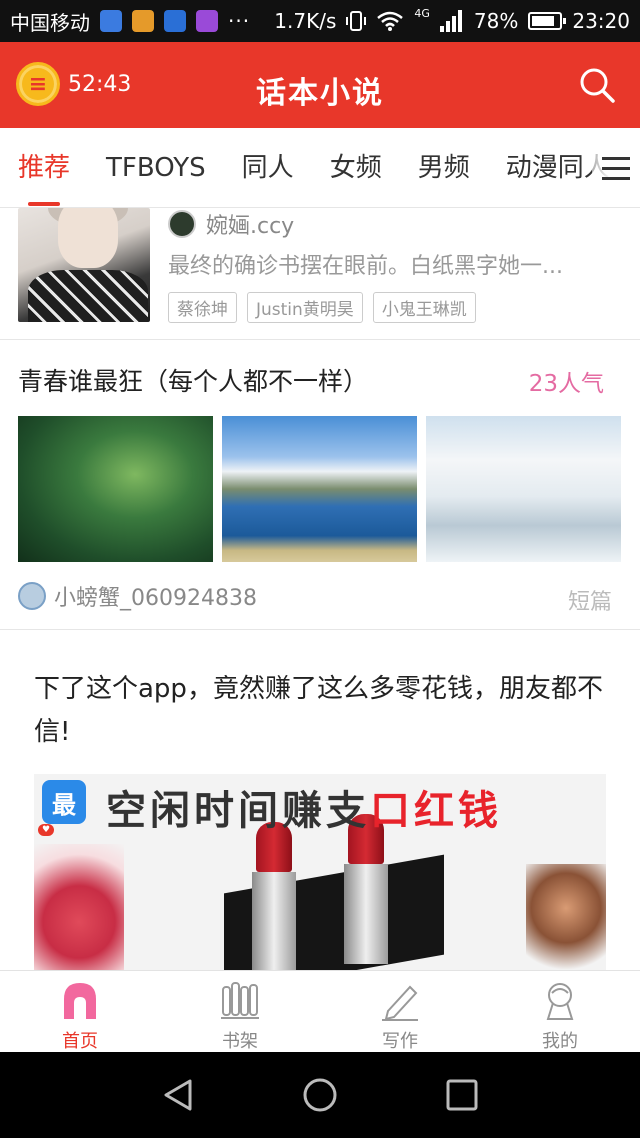  Describe the element at coordinates (436, 811) in the screenshot. I see `ad-headline-highlight: 口红钱` at that location.